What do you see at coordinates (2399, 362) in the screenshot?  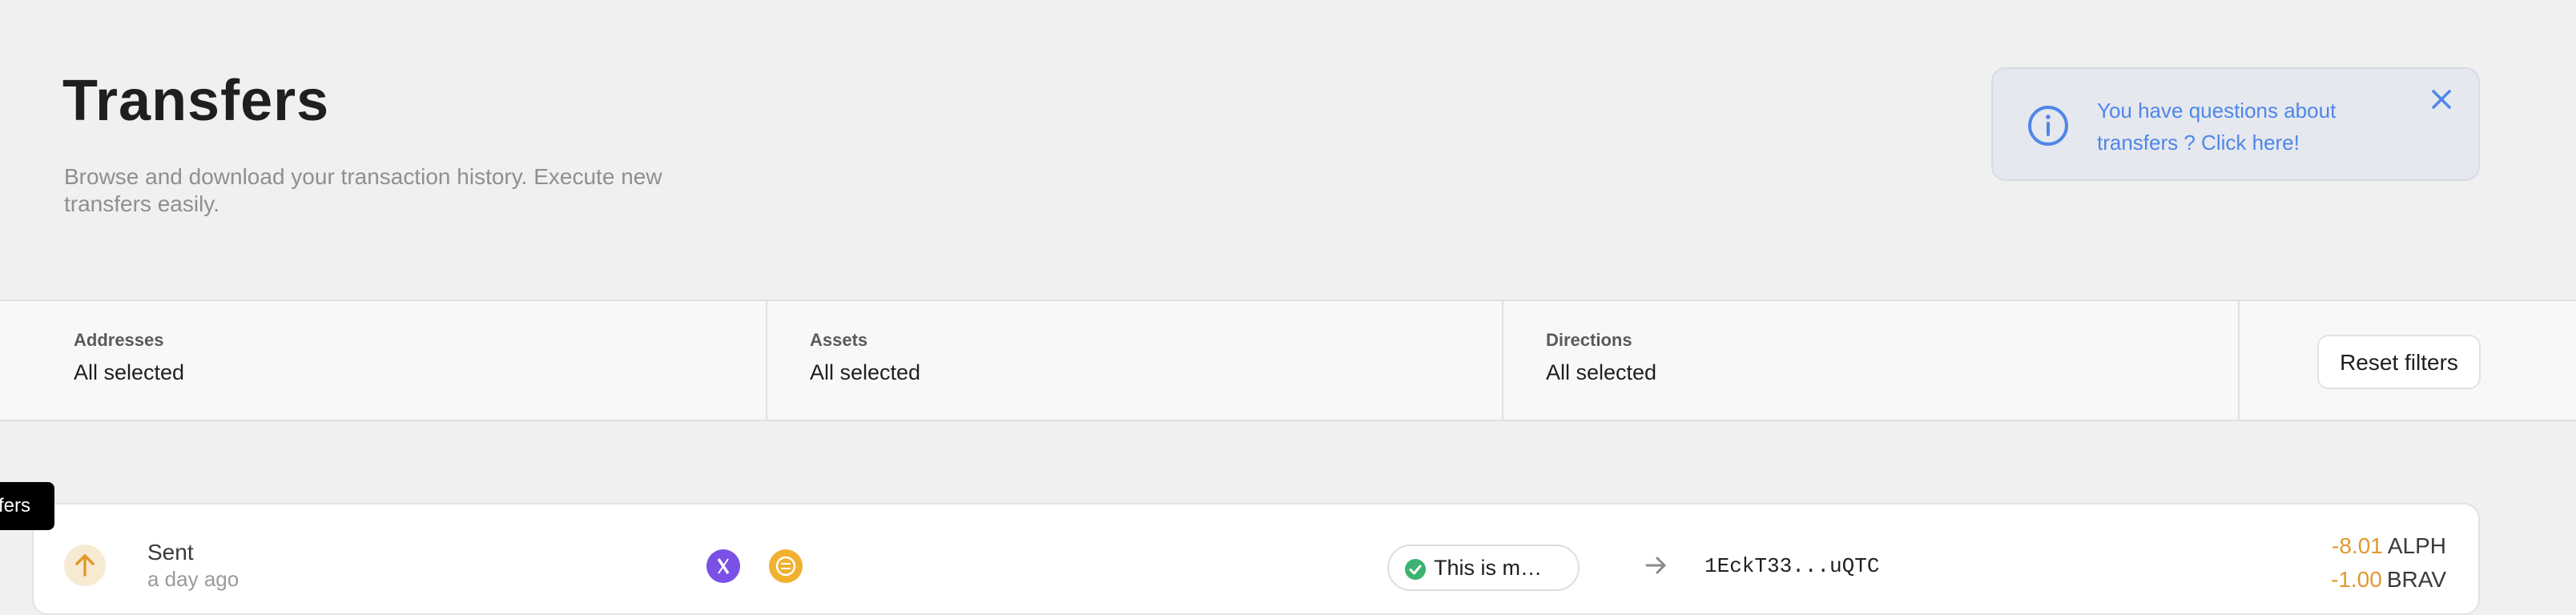 I see `reset-filters-button: Reset filters` at bounding box center [2399, 362].